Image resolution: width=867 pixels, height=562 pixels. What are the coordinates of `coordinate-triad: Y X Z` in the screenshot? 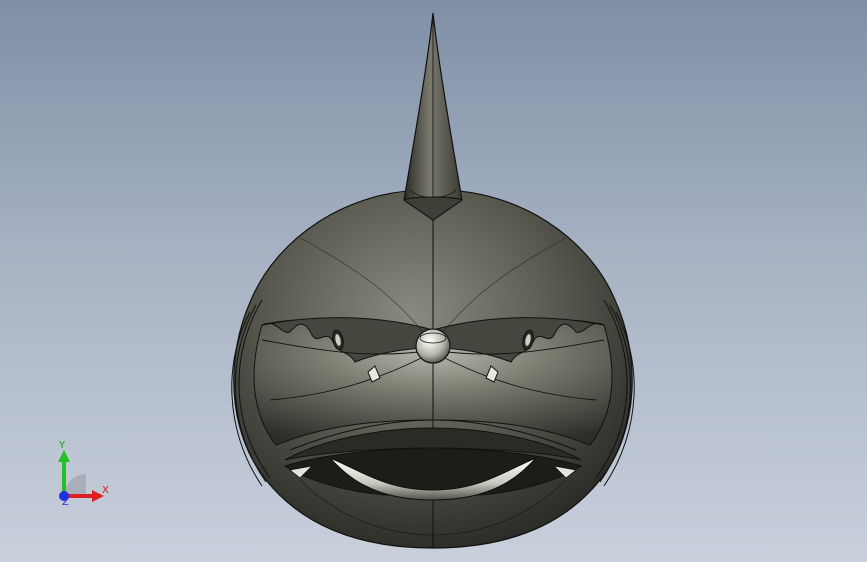 It's located at (81, 473).